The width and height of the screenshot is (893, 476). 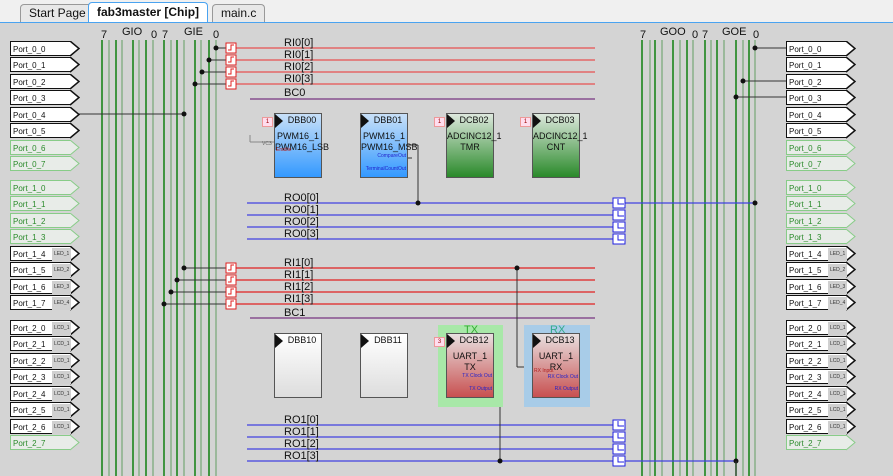 I want to click on left-port-port-0-7: Port_0_7, so click(x=45, y=164).